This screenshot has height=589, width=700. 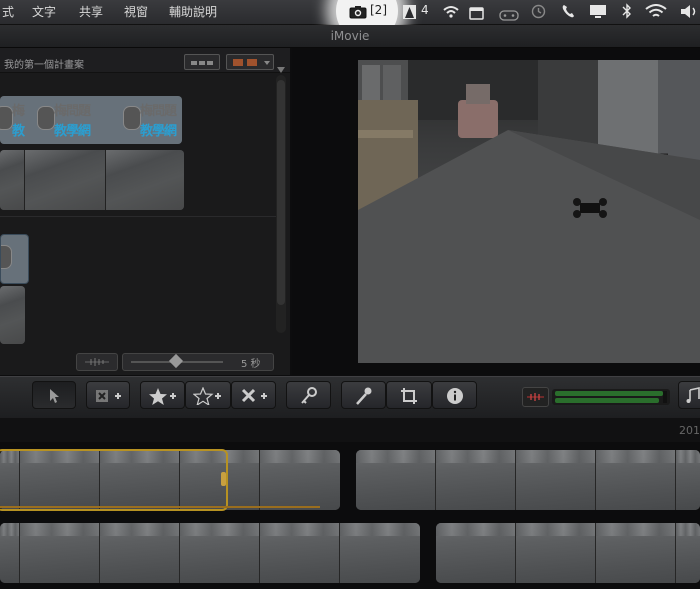 I want to click on audio-meter-end, so click(x=665, y=397).